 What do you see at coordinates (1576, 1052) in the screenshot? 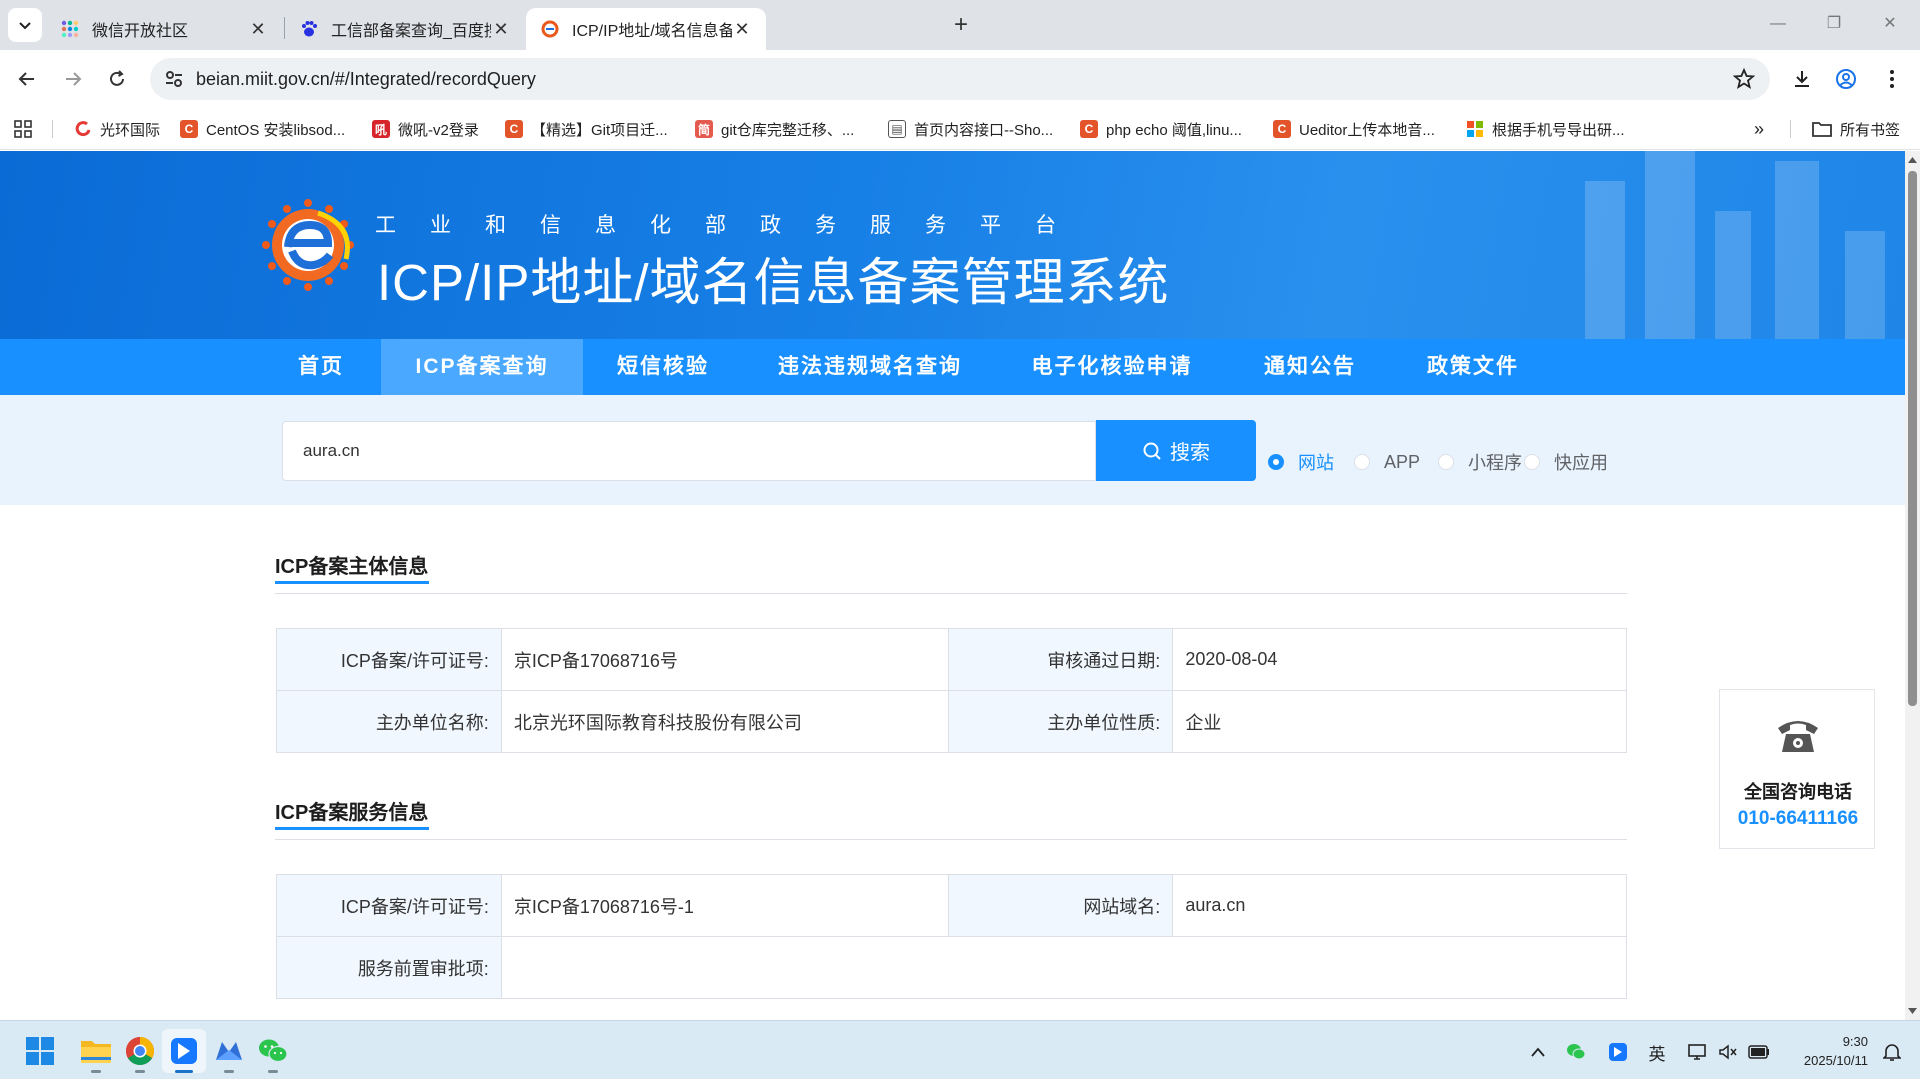
I see `tray-wechat` at bounding box center [1576, 1052].